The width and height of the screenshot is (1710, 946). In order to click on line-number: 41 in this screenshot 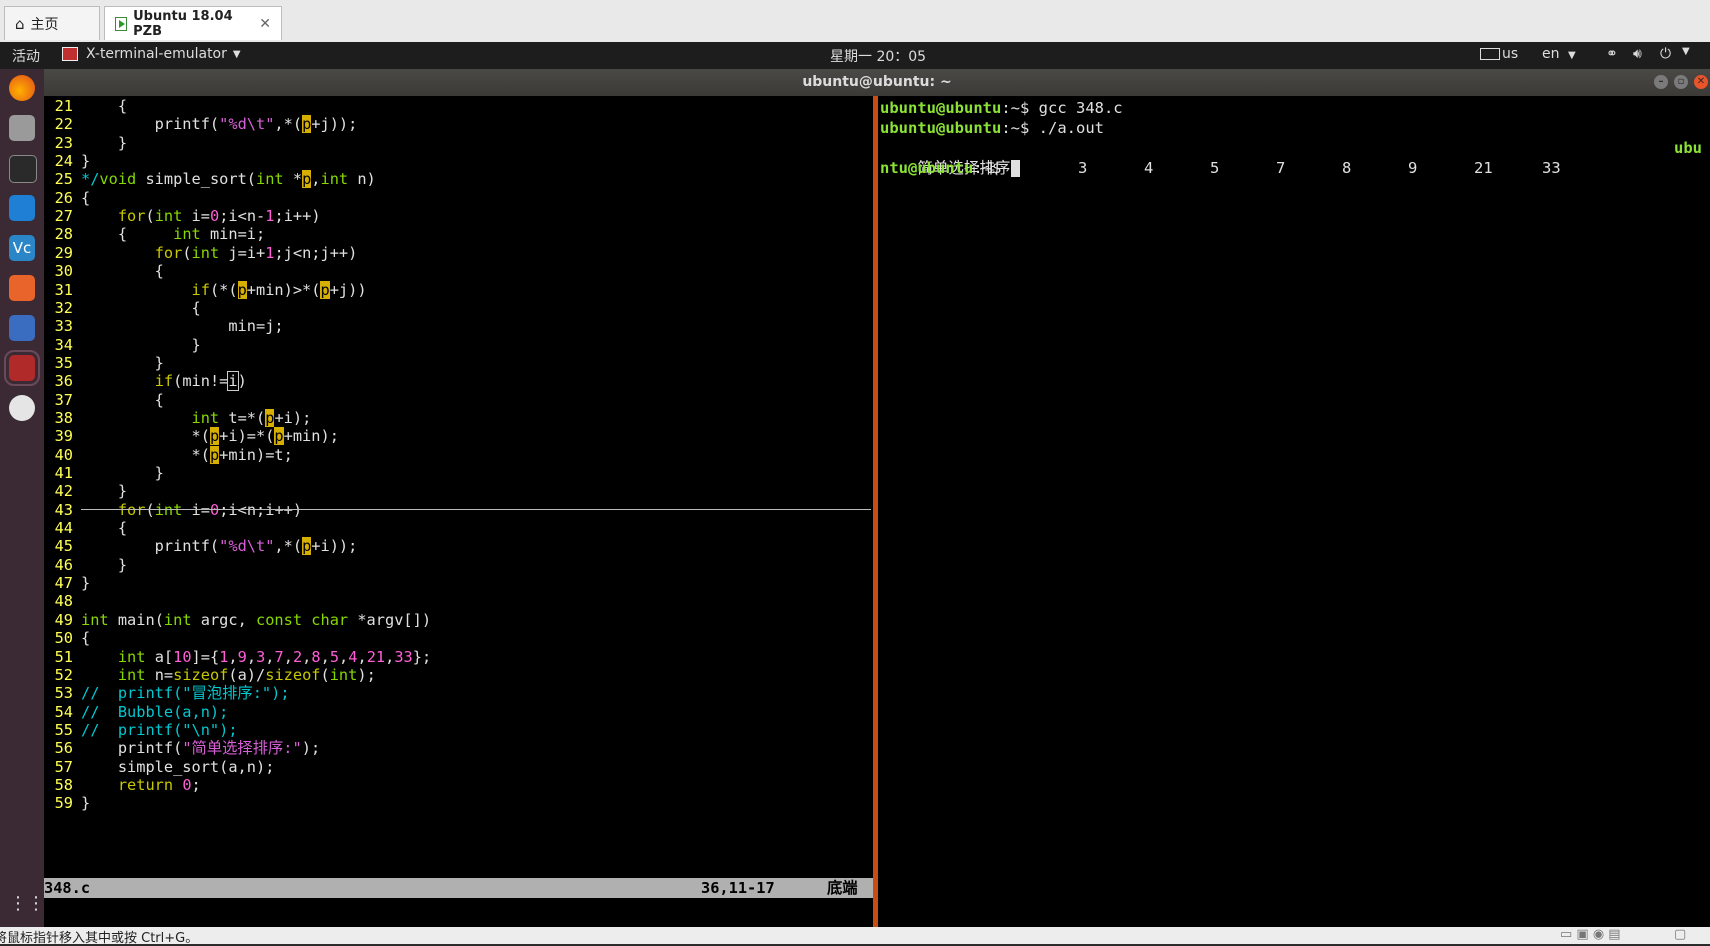, I will do `click(63, 473)`.